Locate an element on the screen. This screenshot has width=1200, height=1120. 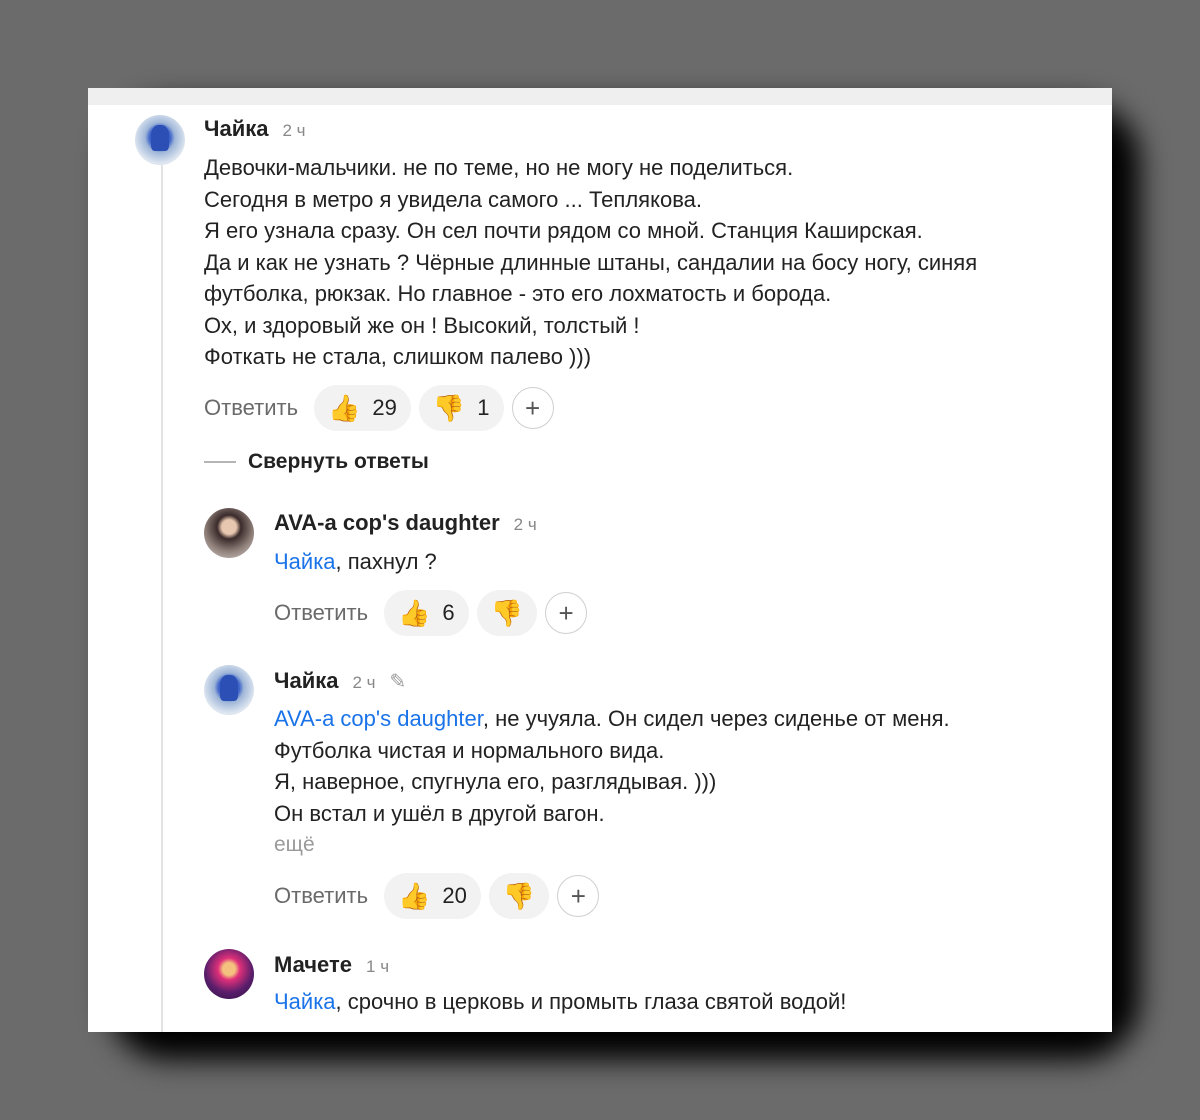
comment-header: AVA-a cop's daughter 2 ч is located at coordinates (405, 523).